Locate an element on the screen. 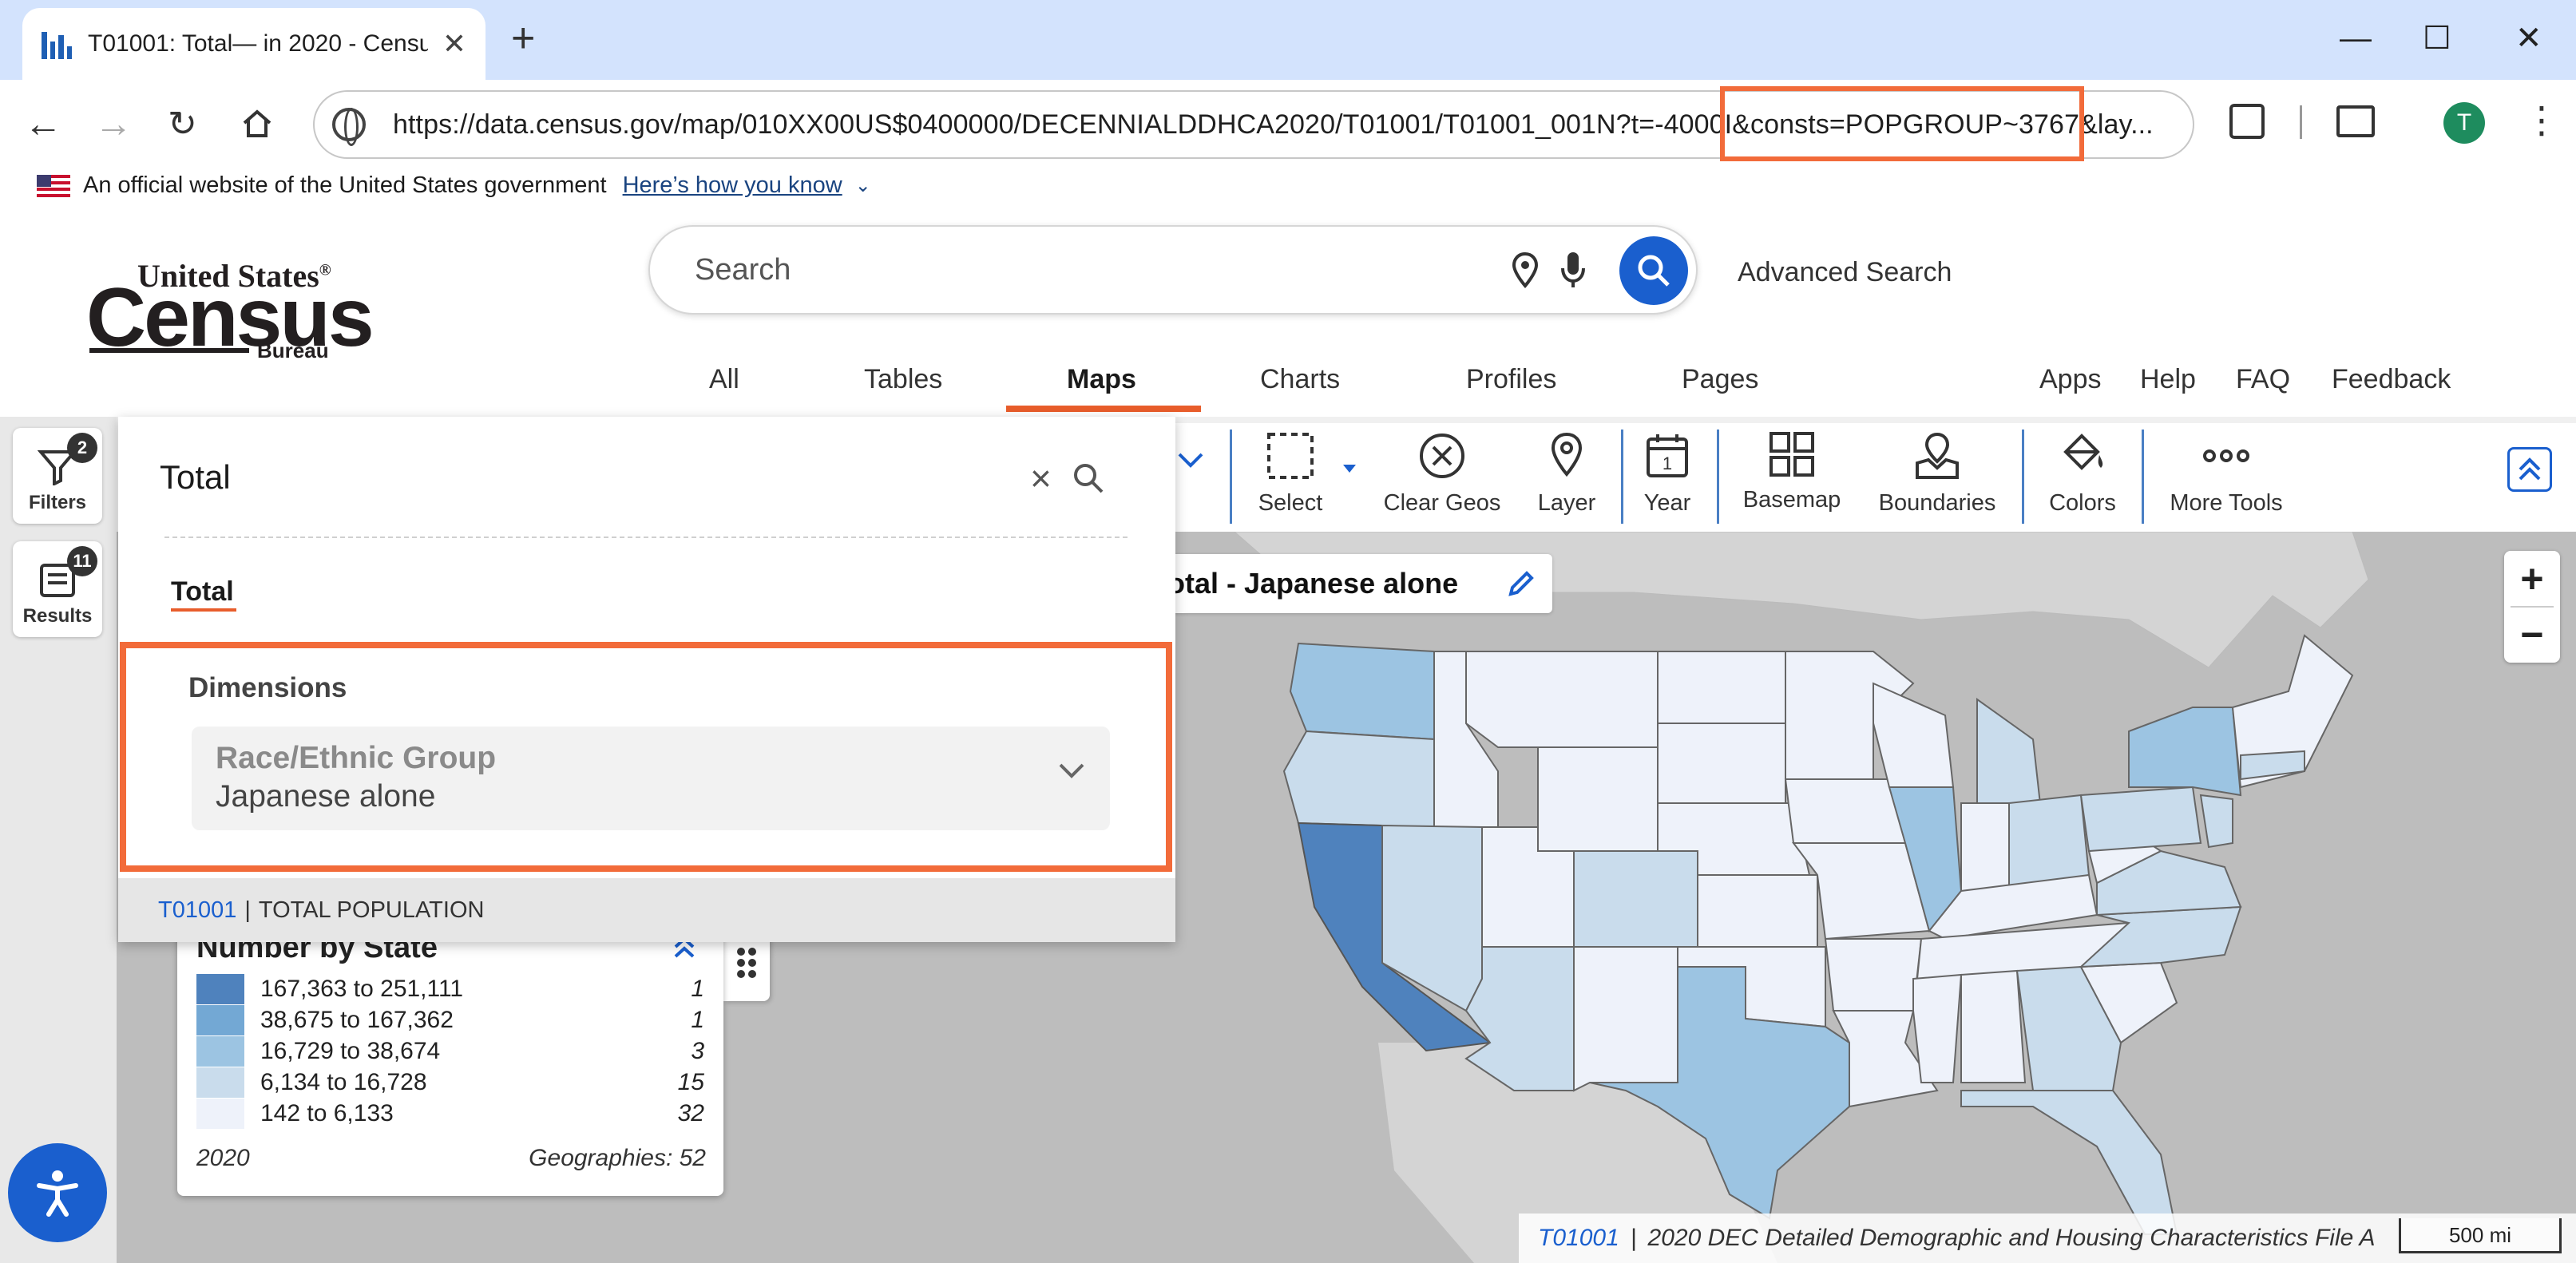  magnifier-icon is located at coordinates (1654, 271).